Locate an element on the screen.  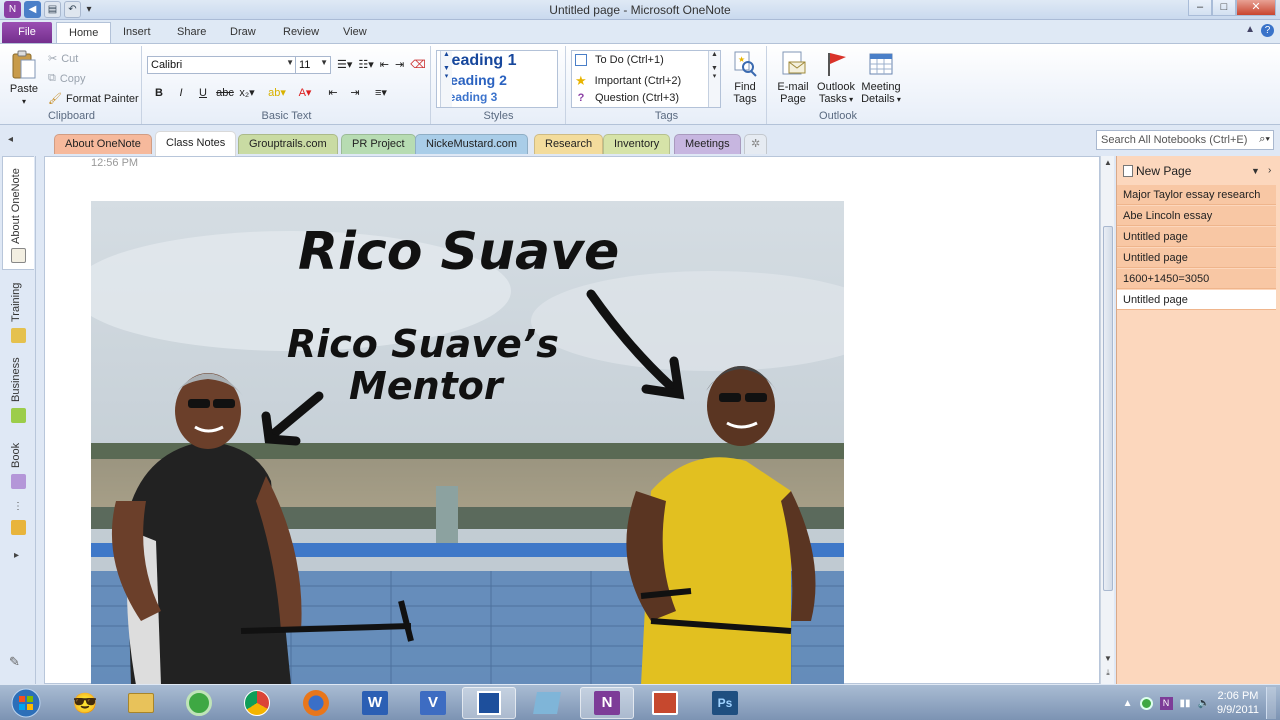
close-button: ✕ is located at coordinates (1256, 8).